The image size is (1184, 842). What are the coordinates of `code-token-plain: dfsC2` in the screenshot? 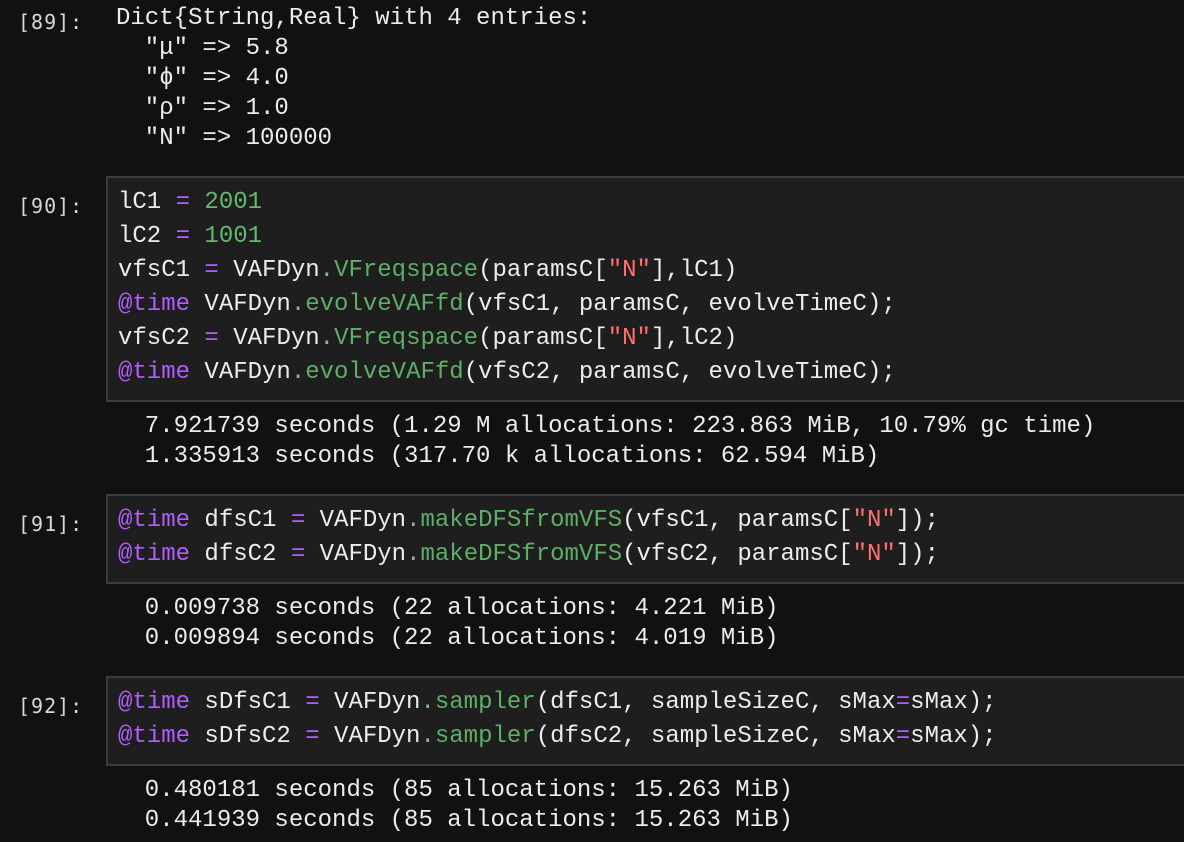 It's located at (240, 554).